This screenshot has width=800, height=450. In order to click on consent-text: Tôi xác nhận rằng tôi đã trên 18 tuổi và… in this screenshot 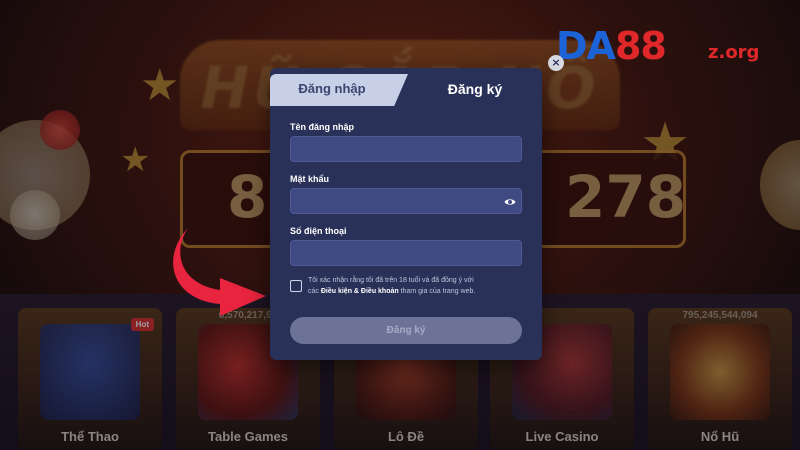, I will do `click(415, 286)`.